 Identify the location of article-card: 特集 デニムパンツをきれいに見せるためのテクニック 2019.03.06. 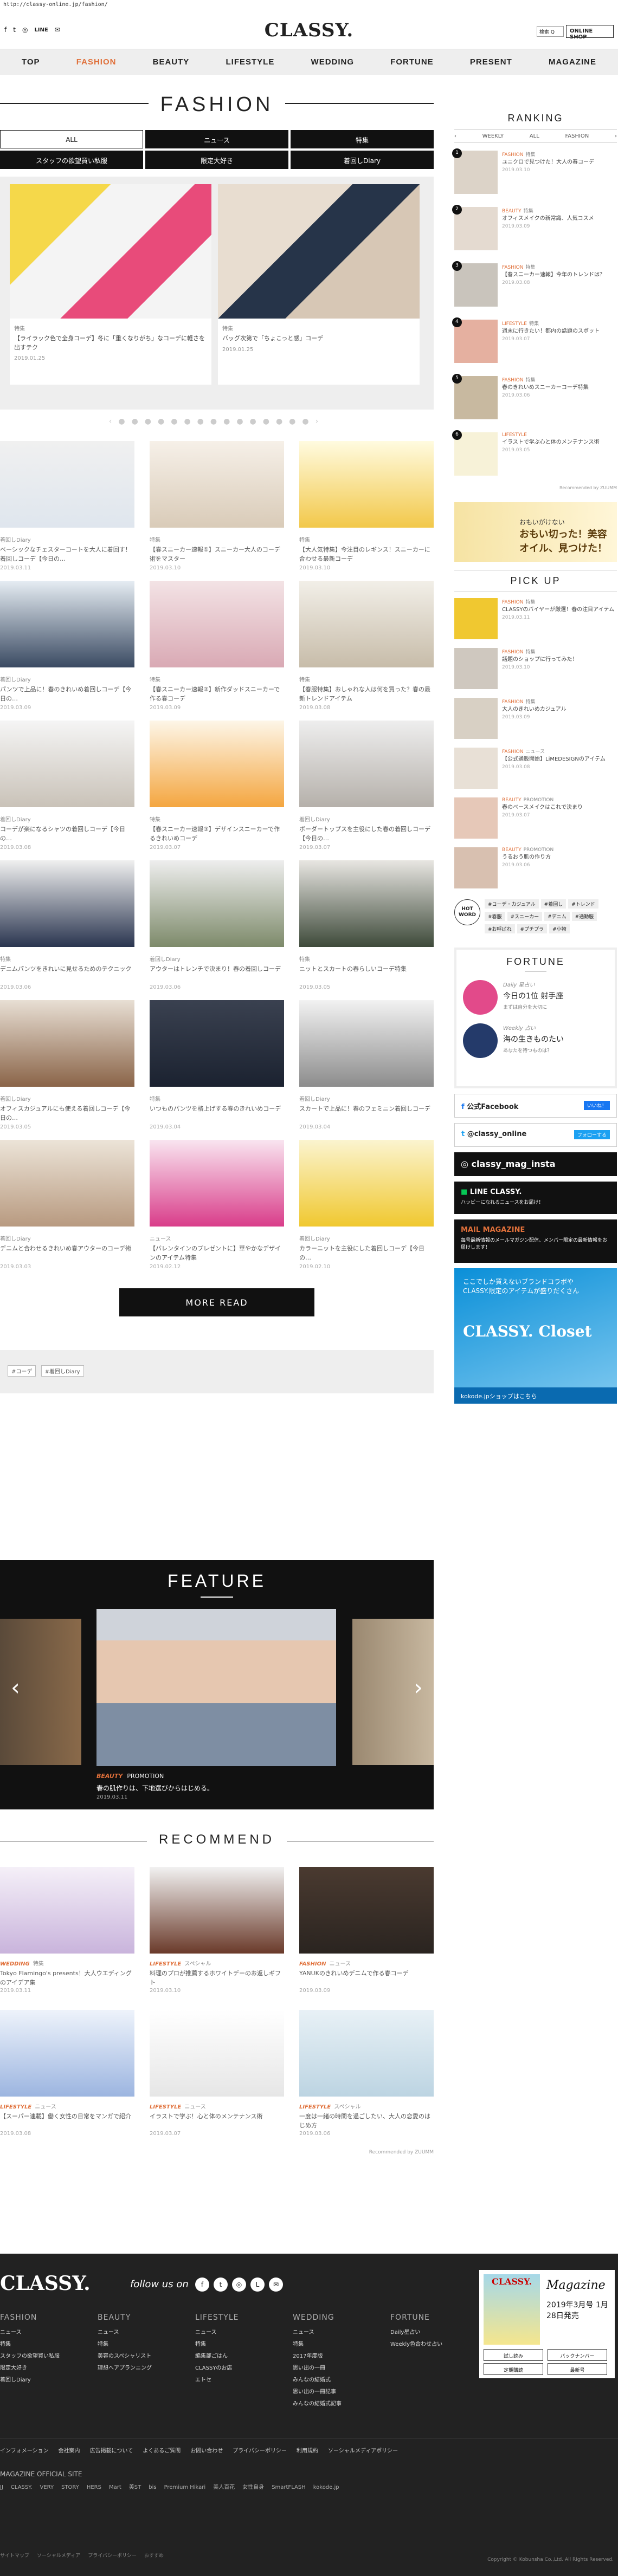
(67, 925).